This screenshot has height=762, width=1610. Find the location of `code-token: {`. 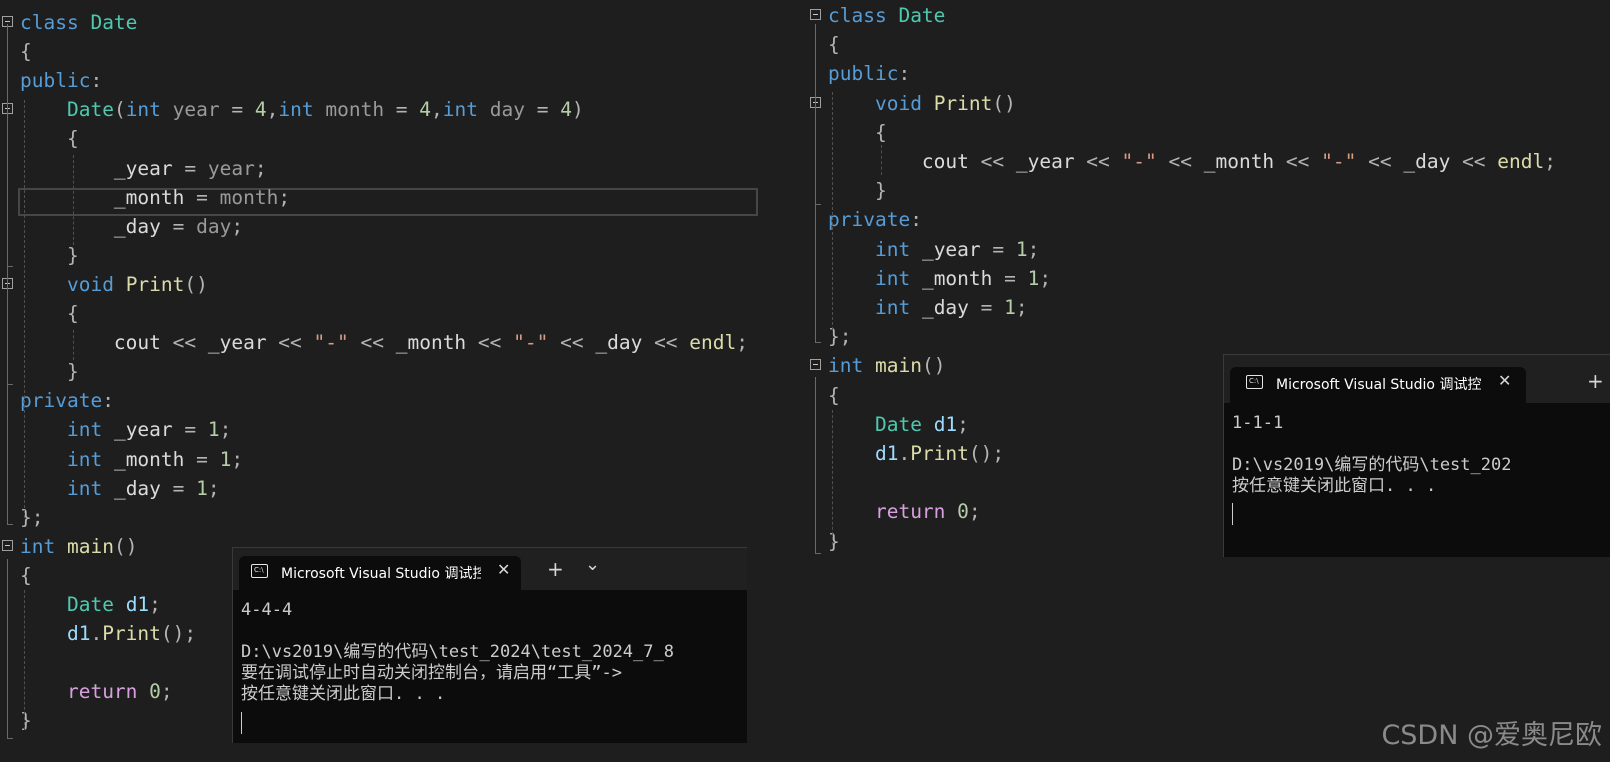

code-token: { is located at coordinates (72, 139).